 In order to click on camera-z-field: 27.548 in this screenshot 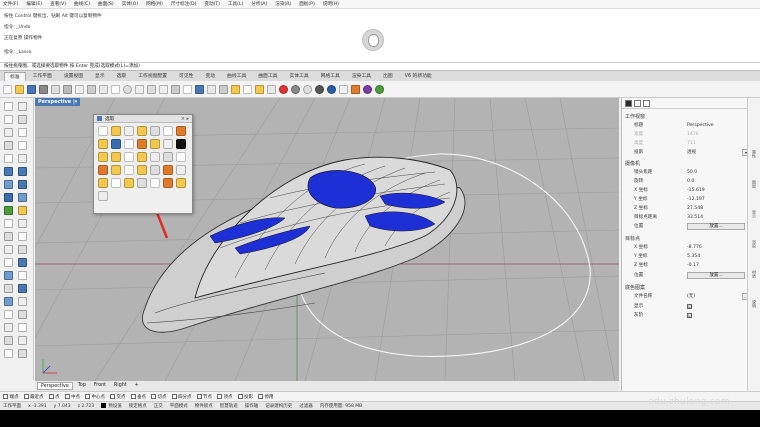, I will do `click(695, 209)`.